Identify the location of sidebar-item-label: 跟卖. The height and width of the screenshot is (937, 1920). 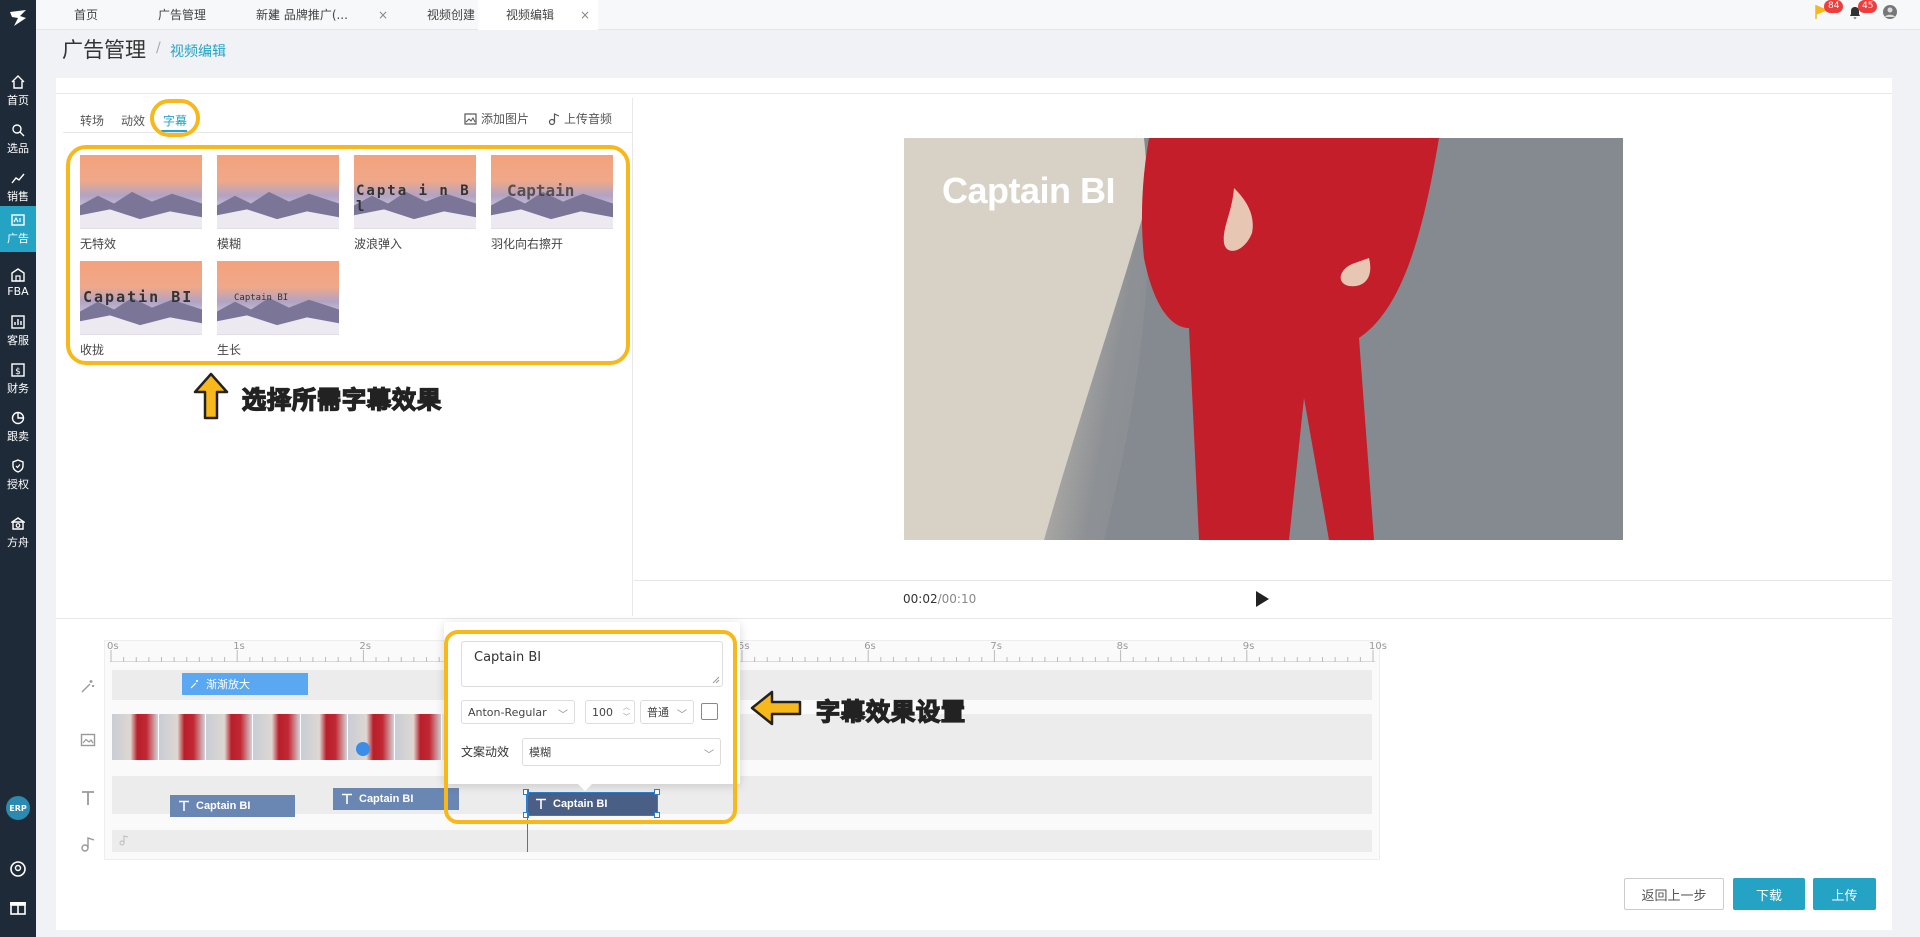
(18, 436).